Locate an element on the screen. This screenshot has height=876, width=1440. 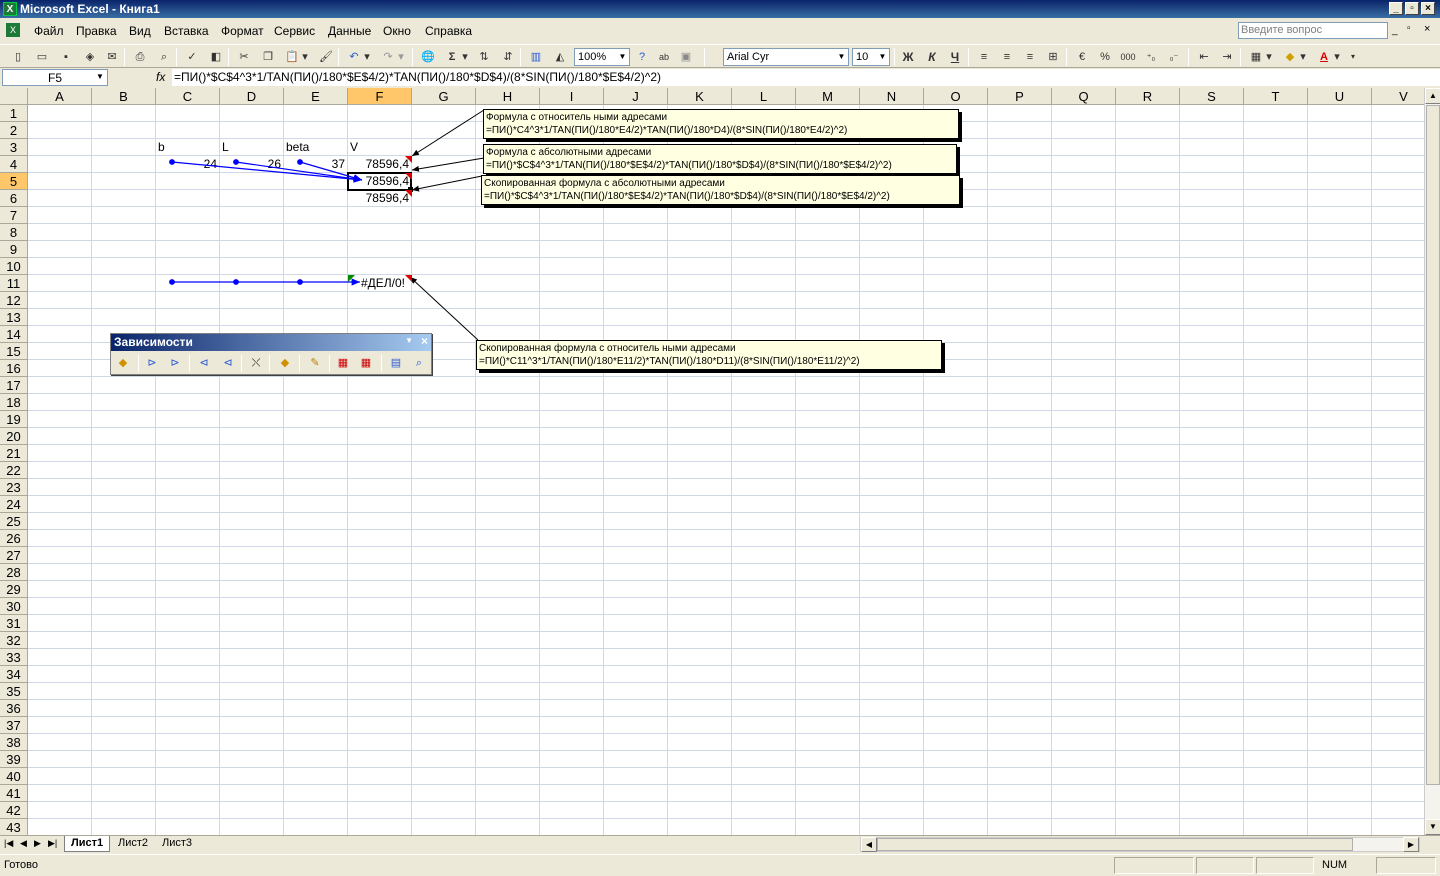
show-watch-window-icon: ▤ is located at coordinates (396, 363).